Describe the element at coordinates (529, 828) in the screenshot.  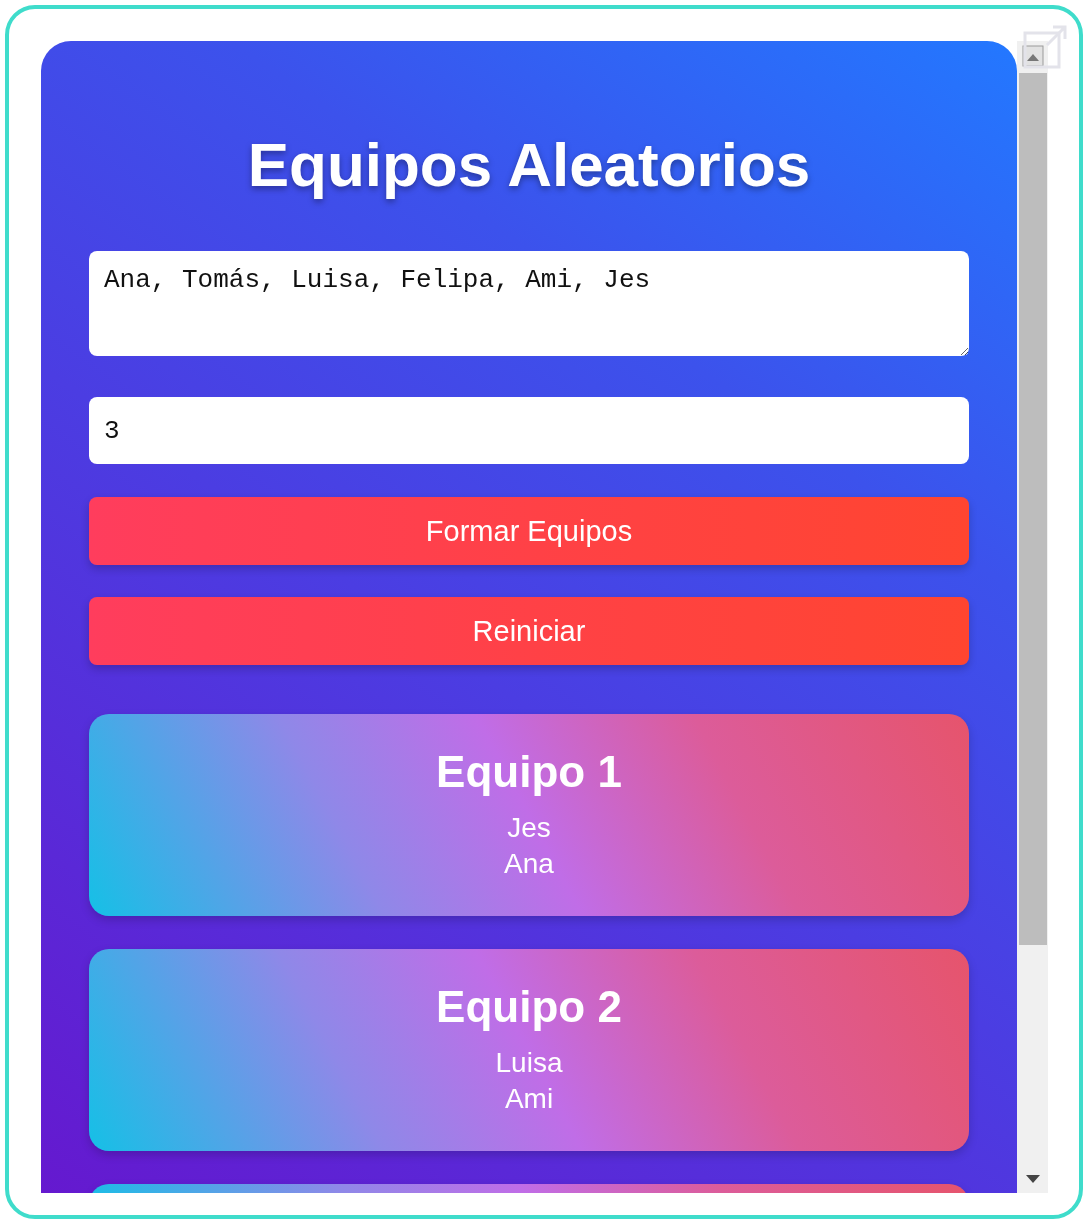
I see `team-member: Jes` at that location.